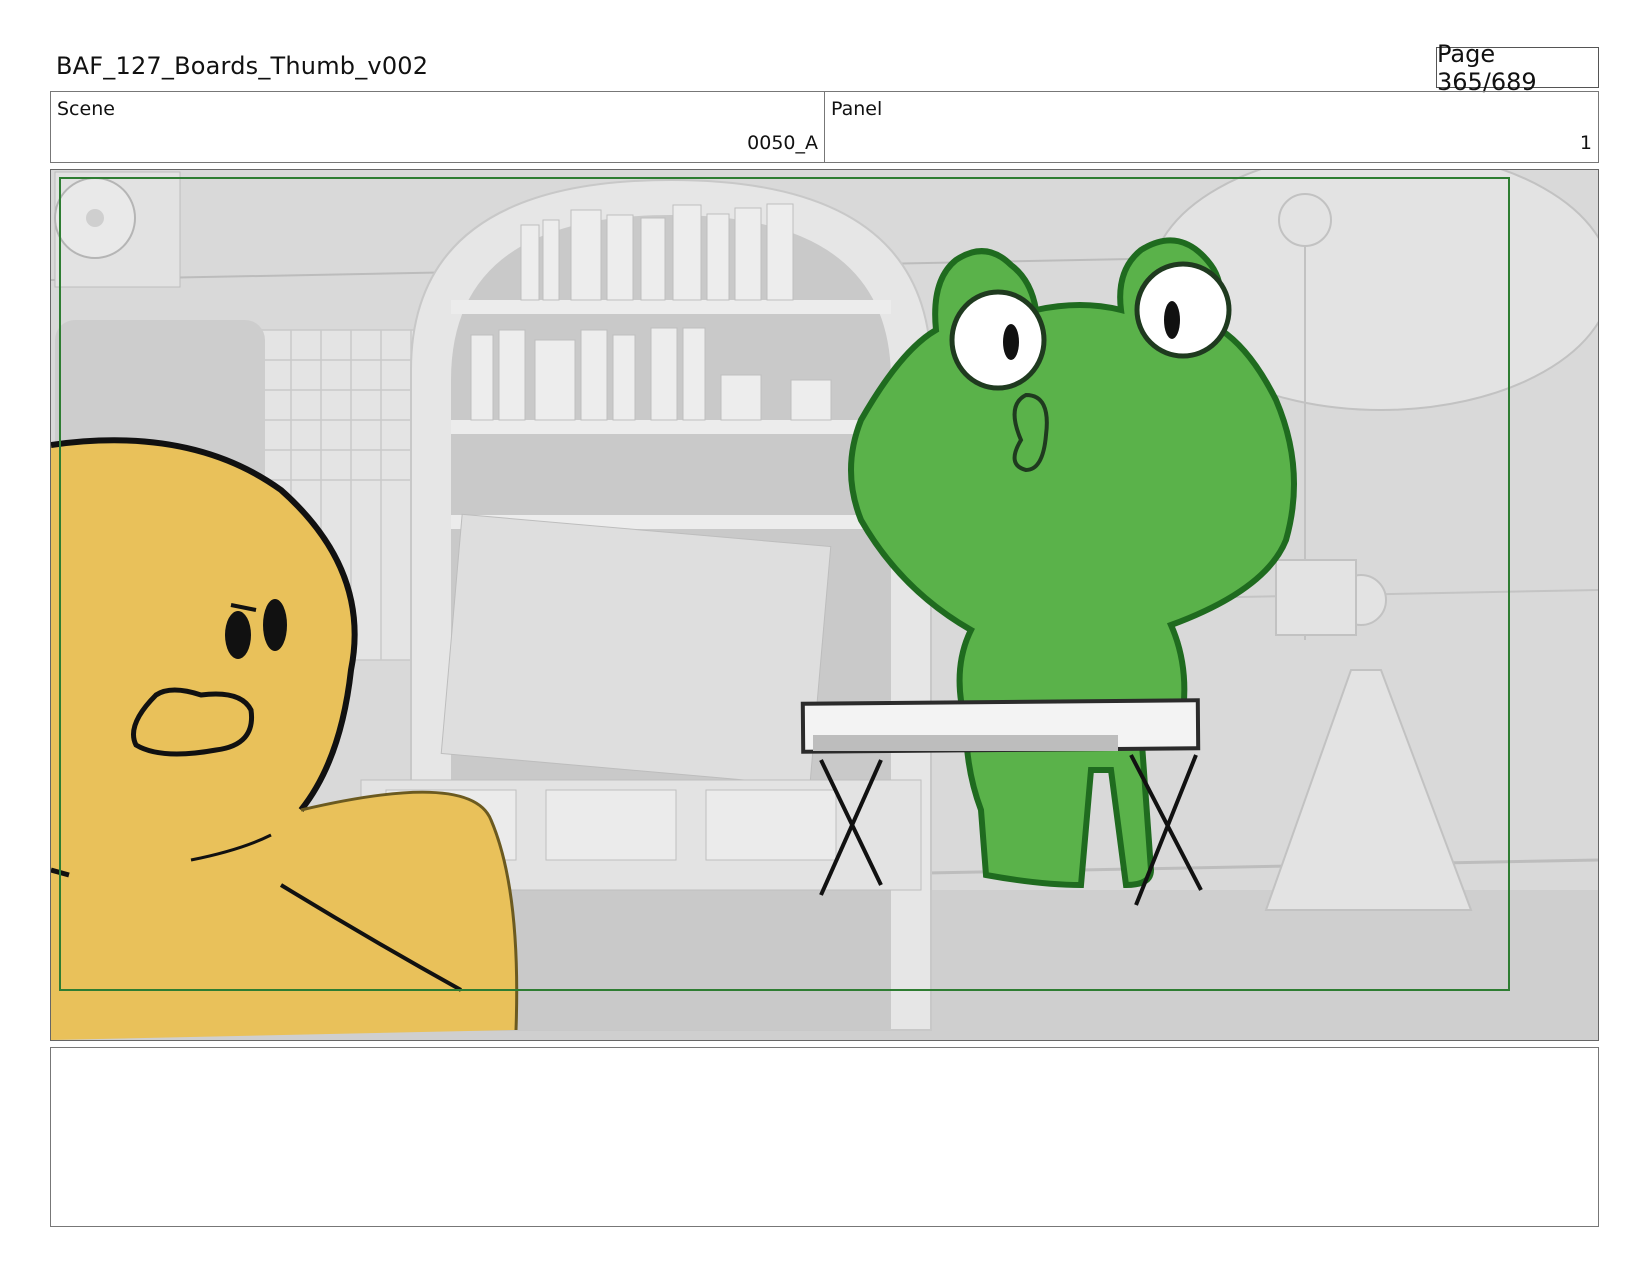 This screenshot has width=1650, height=1275. I want to click on document-title: BAF_127_Boards_Thumb_v002, so click(242, 66).